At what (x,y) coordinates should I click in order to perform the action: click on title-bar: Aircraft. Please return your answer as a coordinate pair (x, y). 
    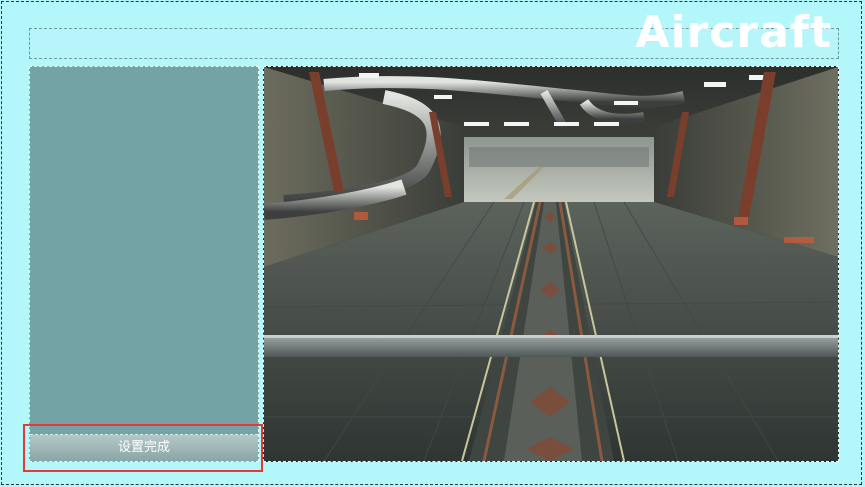
    Looking at the image, I should click on (434, 35).